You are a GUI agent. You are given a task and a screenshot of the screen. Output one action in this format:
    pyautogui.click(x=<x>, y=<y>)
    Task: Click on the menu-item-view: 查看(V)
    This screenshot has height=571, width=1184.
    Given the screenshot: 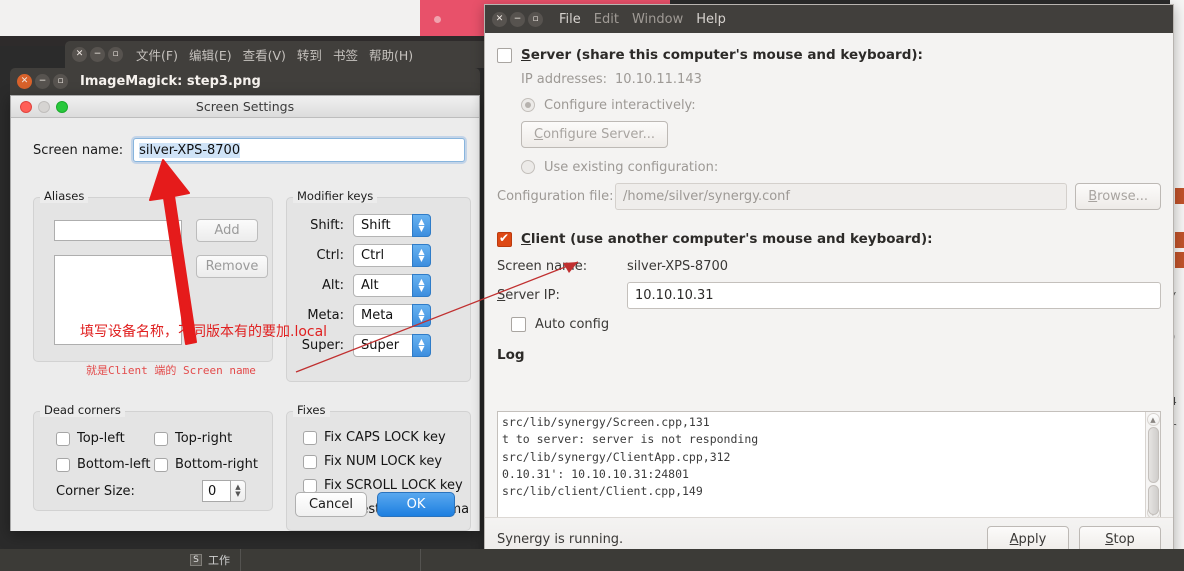 What is the action you would take?
    pyautogui.click(x=264, y=54)
    